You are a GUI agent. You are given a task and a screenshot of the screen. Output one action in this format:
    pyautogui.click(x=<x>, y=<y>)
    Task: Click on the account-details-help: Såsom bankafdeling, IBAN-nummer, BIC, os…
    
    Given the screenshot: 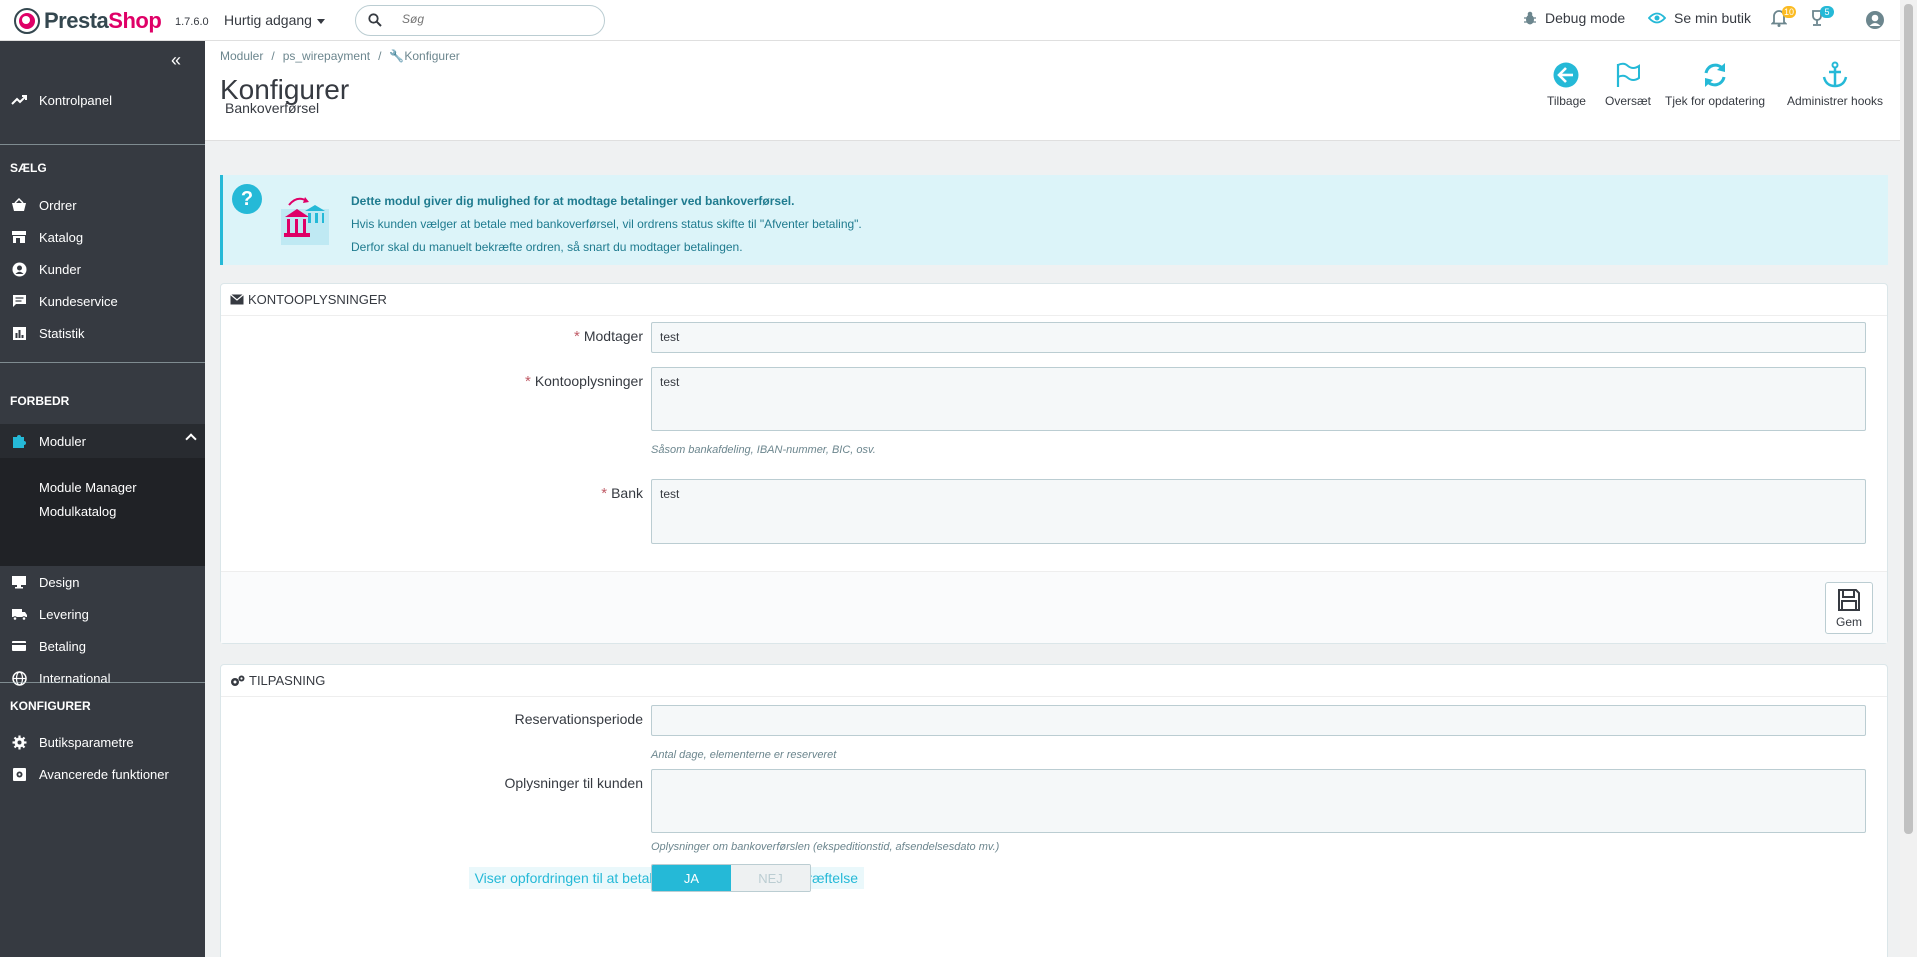 What is the action you would take?
    pyautogui.click(x=763, y=450)
    